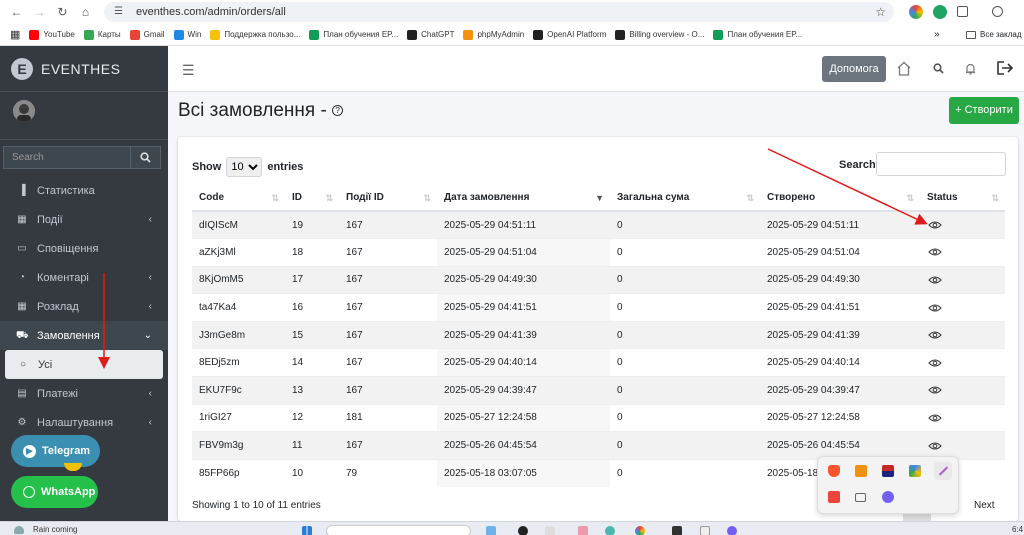 Image resolution: width=1024 pixels, height=535 pixels. Describe the element at coordinates (147, 34) in the screenshot. I see `bookmark-item: Gmail` at that location.